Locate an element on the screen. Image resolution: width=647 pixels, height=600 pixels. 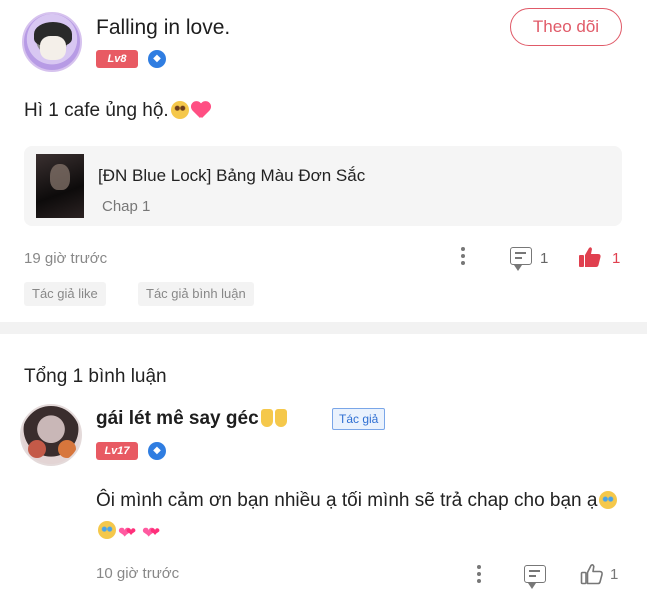
tag-author-liked: Tác giả like is located at coordinates (65, 294).